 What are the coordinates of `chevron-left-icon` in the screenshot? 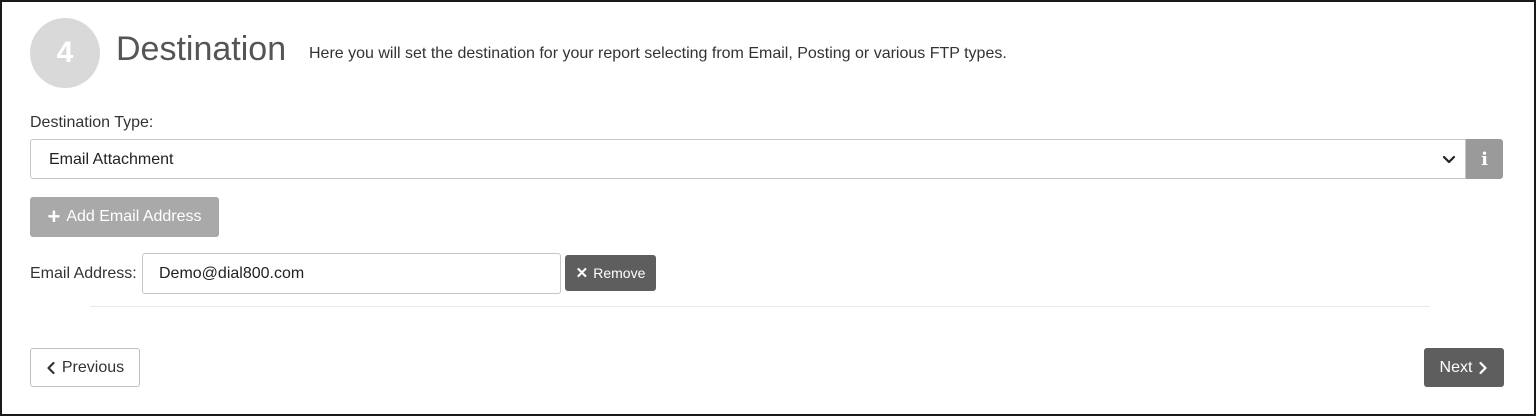 It's located at (51, 367).